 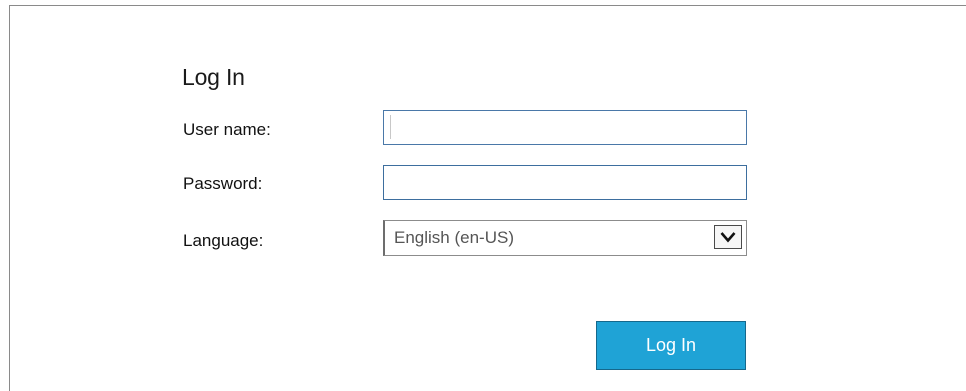 I want to click on language-select: English (en-US), so click(x=565, y=238).